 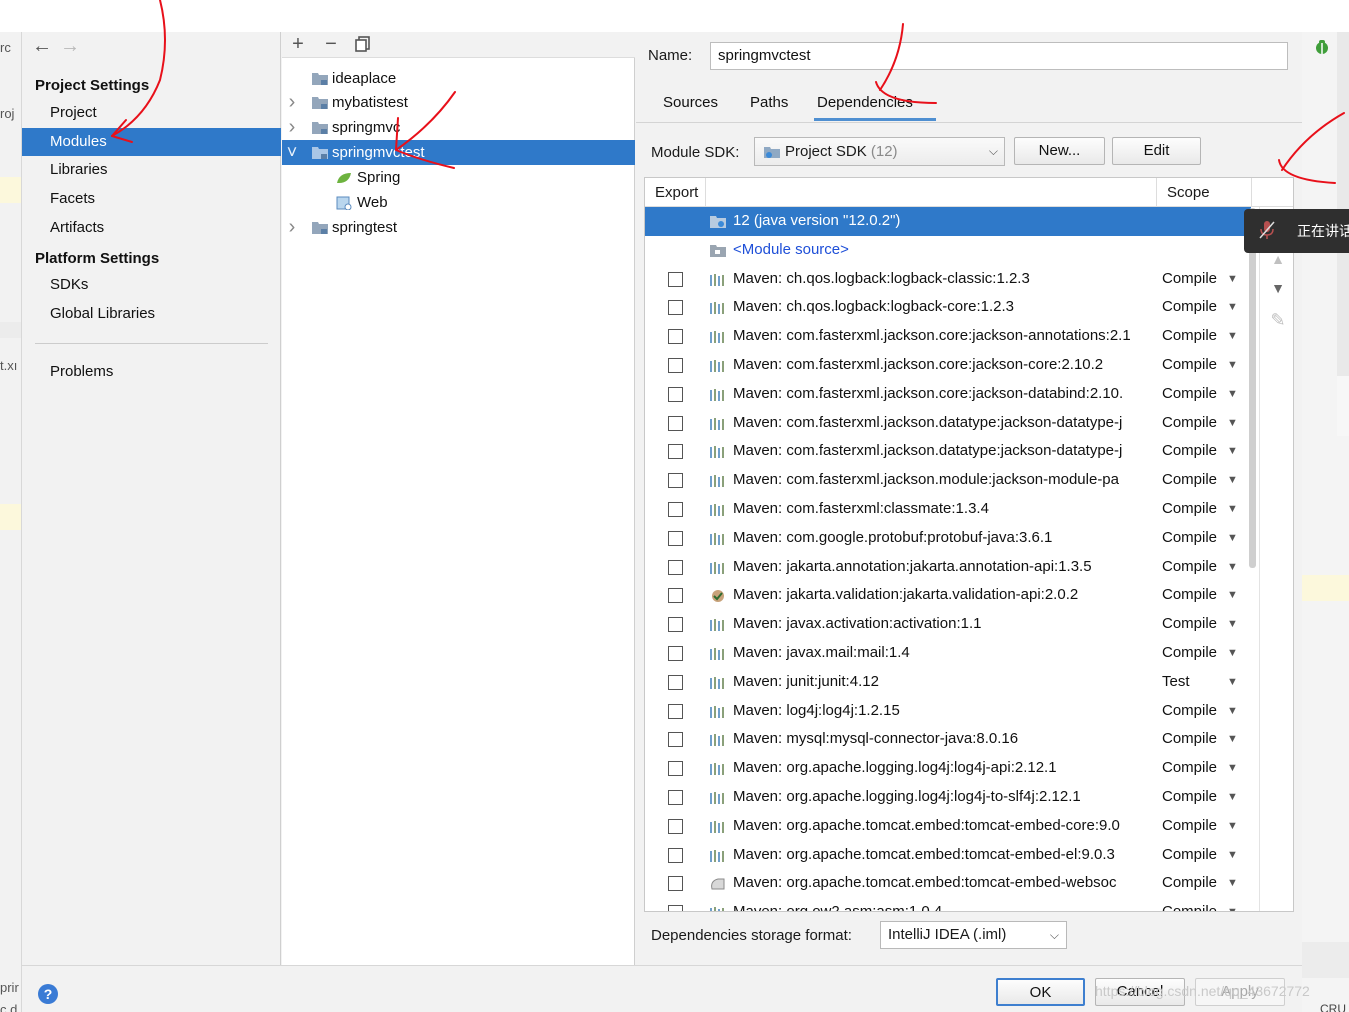 I want to click on tab-sources: Sources, so click(x=690, y=108).